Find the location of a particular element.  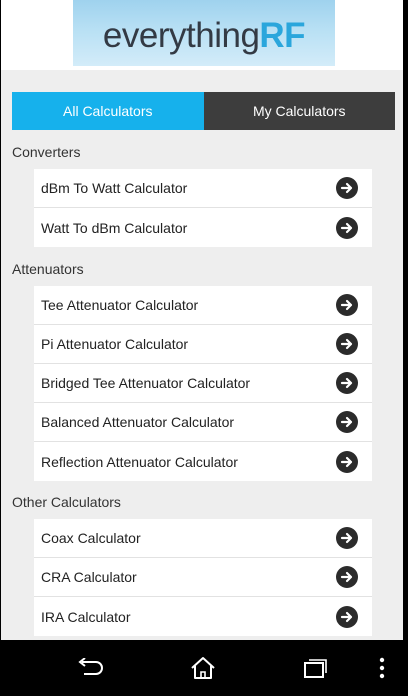

list-item: Watt To dBm Calculator is located at coordinates (203, 227).